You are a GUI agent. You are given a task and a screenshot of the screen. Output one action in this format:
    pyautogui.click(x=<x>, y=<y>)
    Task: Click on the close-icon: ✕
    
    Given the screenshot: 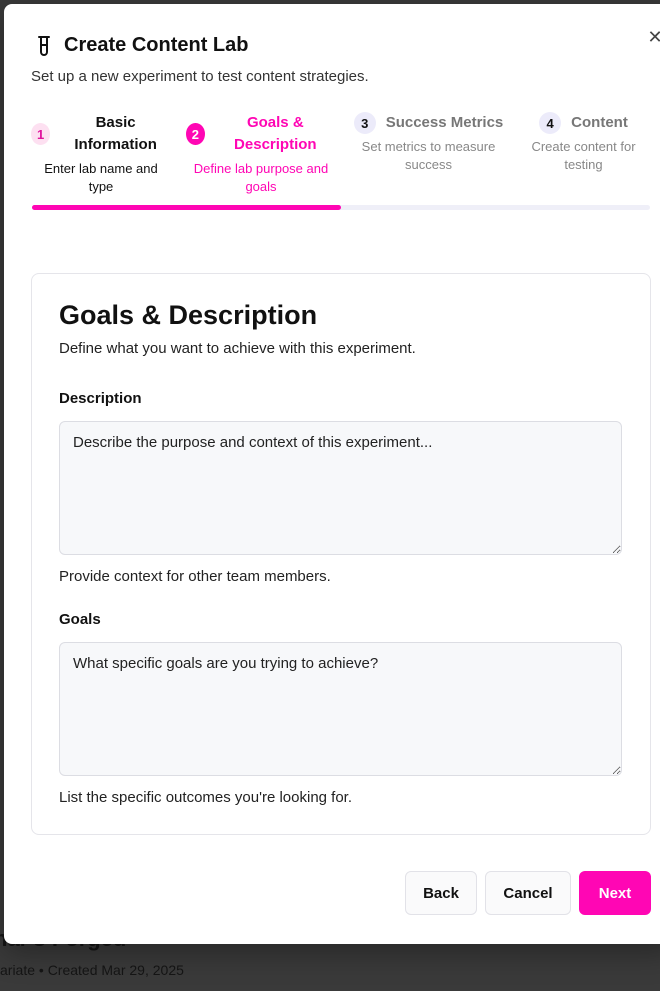 What is the action you would take?
    pyautogui.click(x=652, y=37)
    